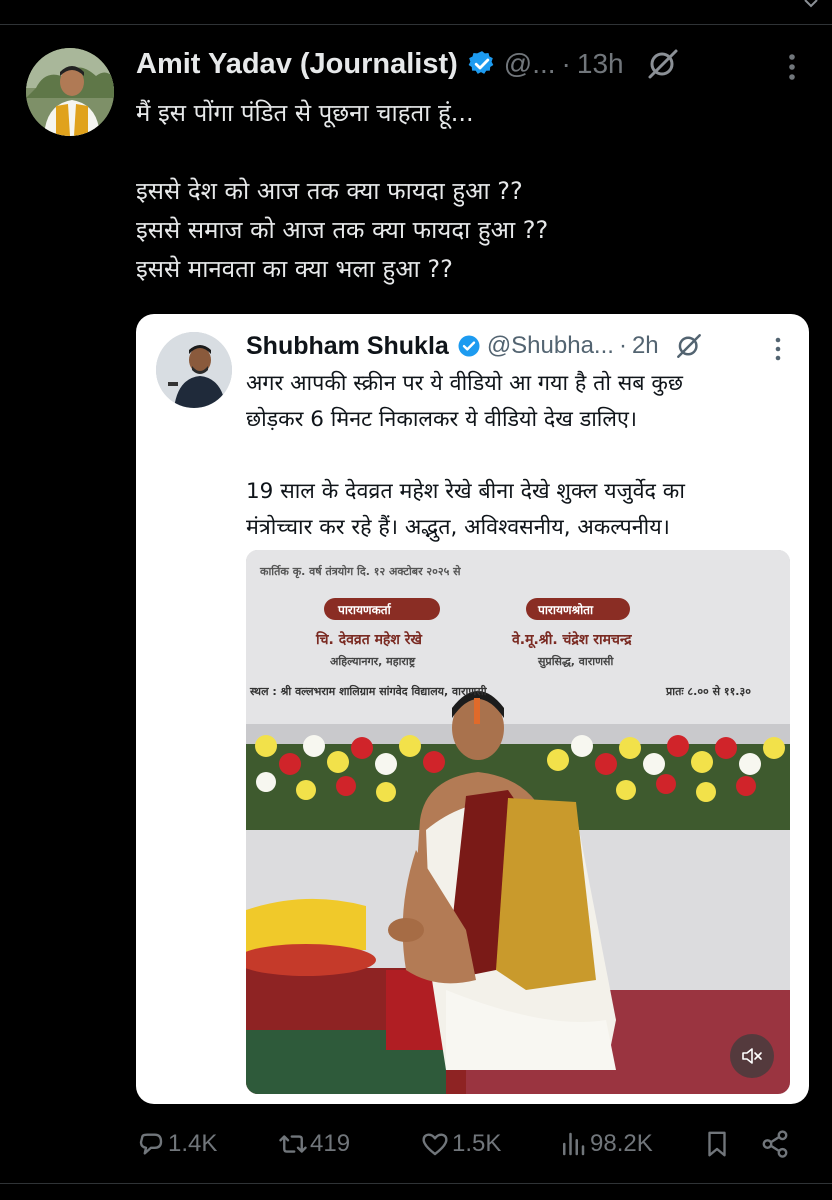 The height and width of the screenshot is (1200, 832). I want to click on author-name: Amit Yadav (Journalist), so click(297, 64).